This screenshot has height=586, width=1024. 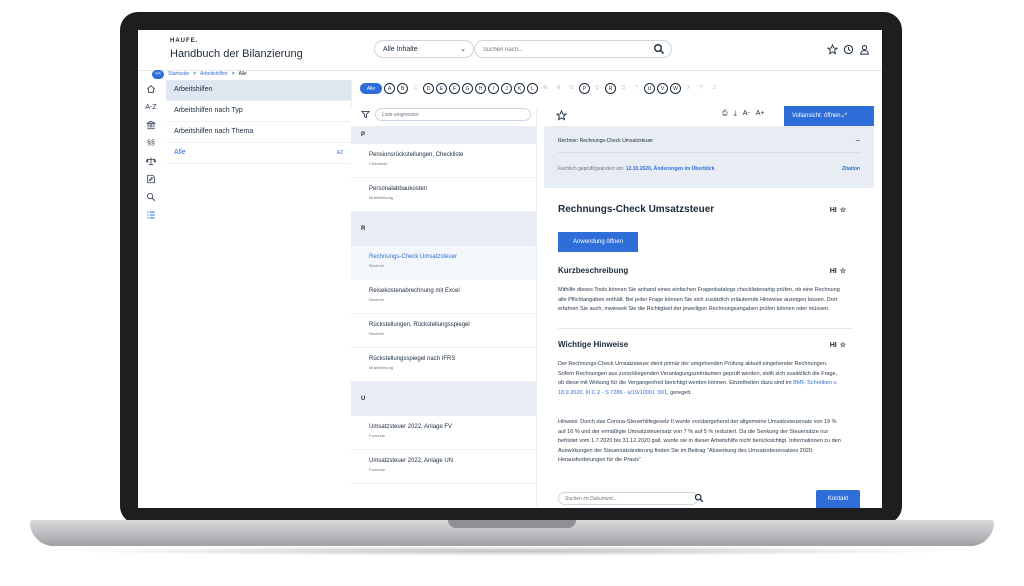 What do you see at coordinates (735, 114) in the screenshot?
I see `download-icon: ⤓` at bounding box center [735, 114].